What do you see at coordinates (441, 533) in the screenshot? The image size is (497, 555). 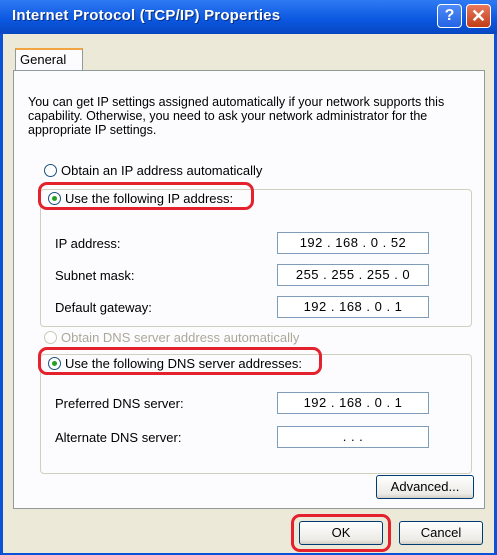 I see `cancel-button: Cancel` at bounding box center [441, 533].